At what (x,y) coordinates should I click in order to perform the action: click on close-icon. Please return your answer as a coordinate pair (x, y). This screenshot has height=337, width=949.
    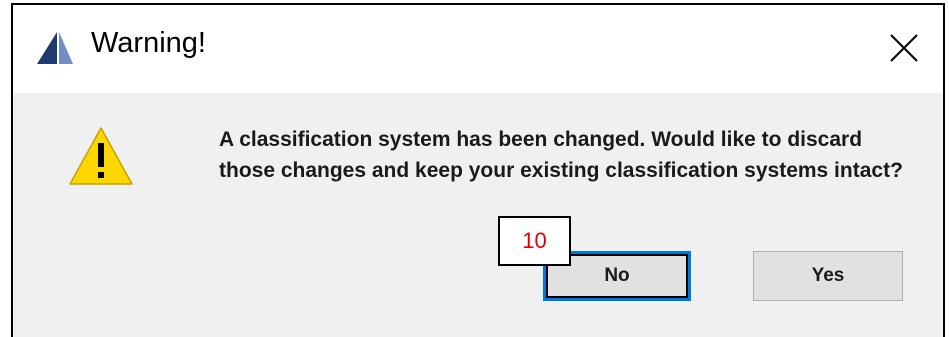
    Looking at the image, I should click on (904, 48).